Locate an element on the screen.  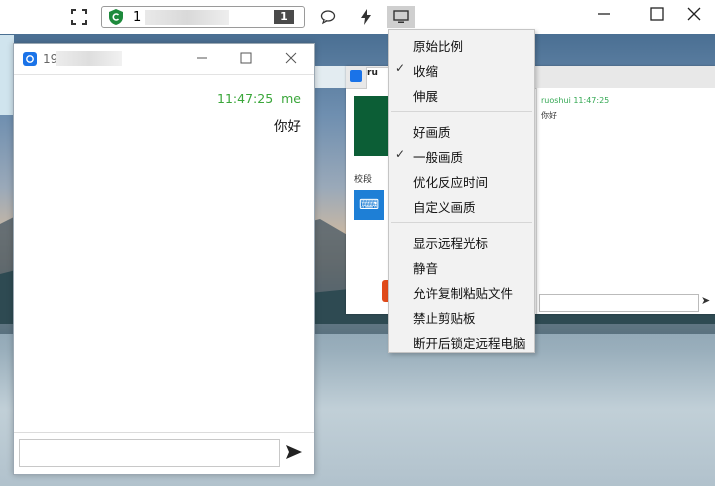
fullscreen-icon is located at coordinates (79, 17).